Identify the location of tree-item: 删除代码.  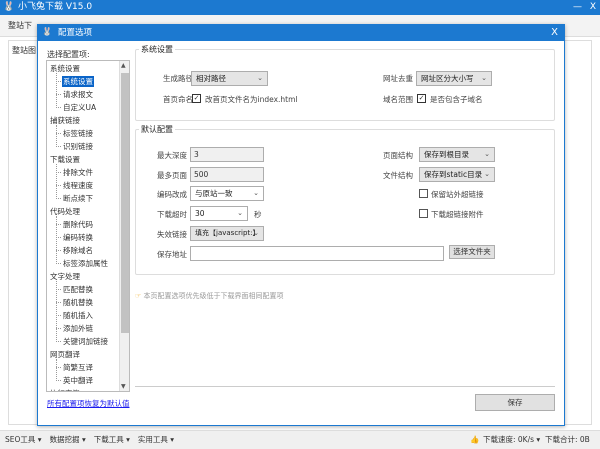
(78, 224).